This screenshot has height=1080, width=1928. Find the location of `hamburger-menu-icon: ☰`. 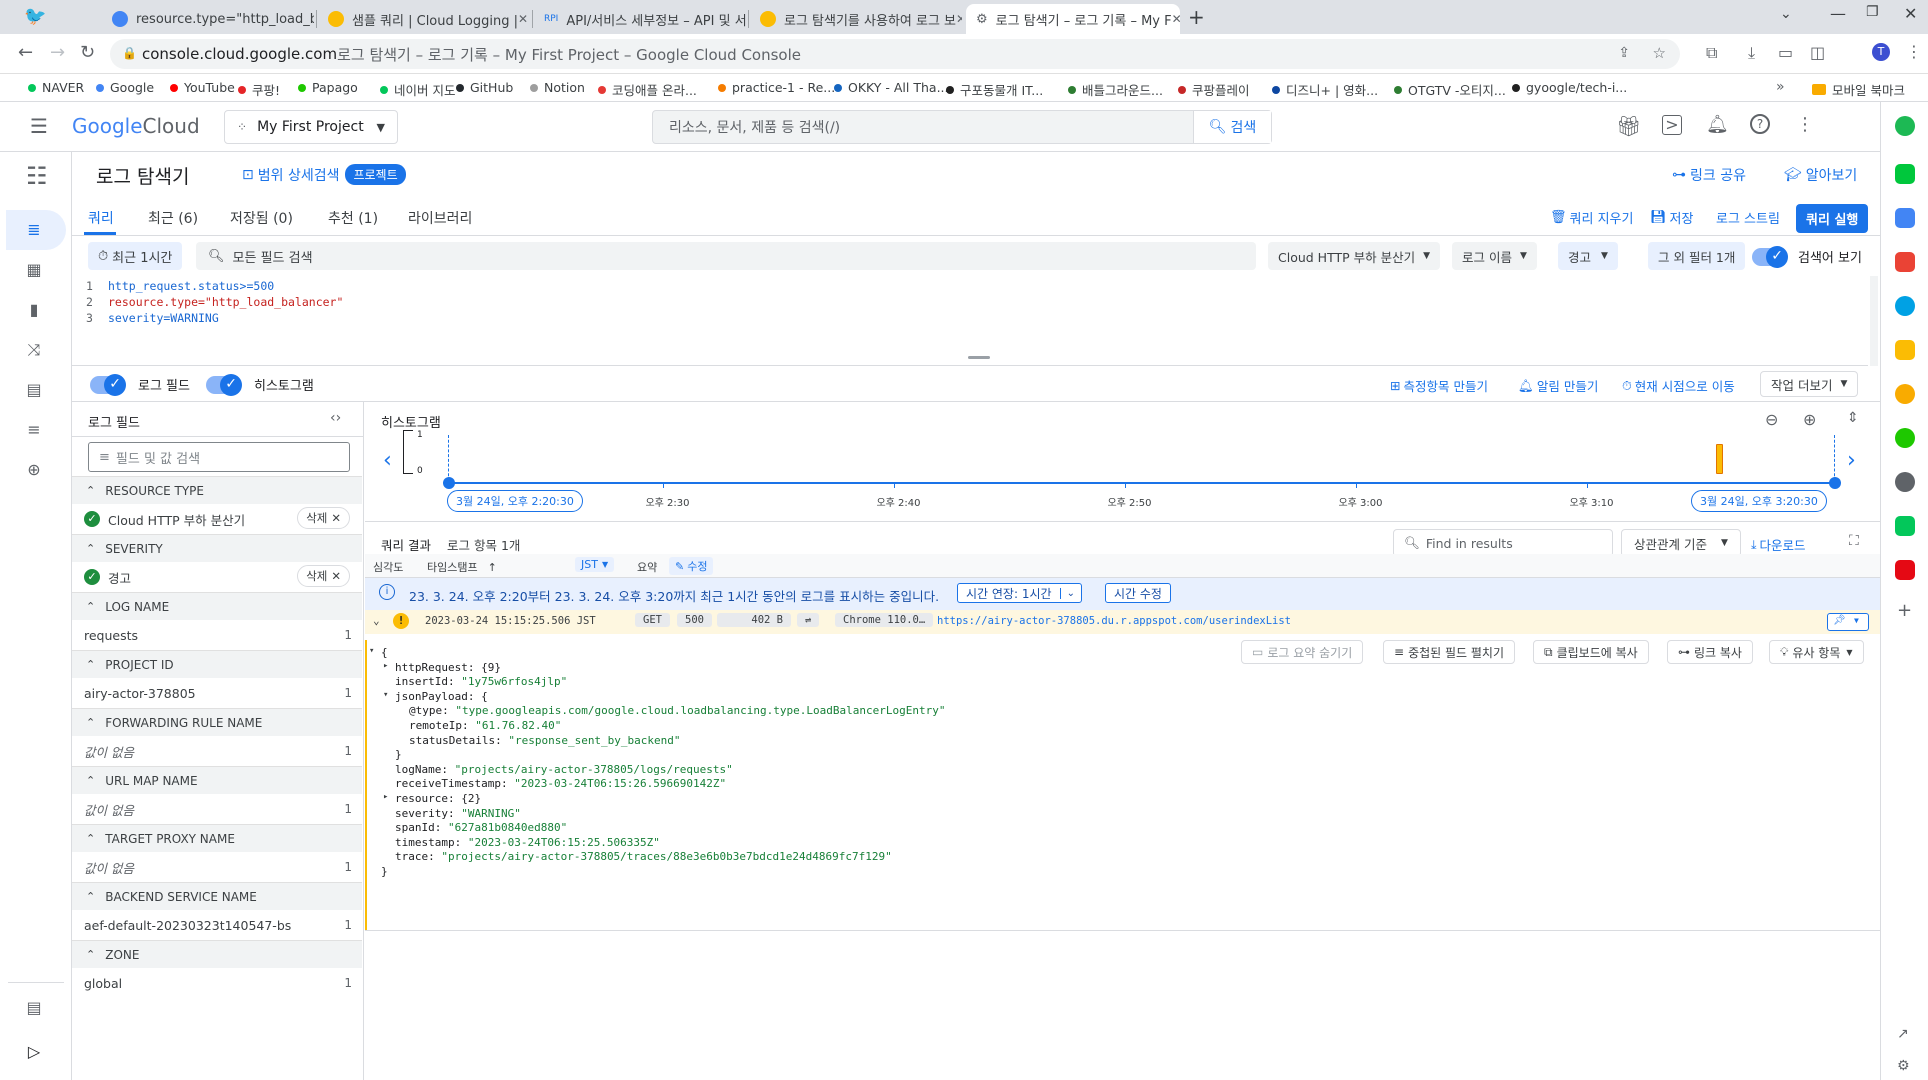

hamburger-menu-icon: ☰ is located at coordinates (39, 126).